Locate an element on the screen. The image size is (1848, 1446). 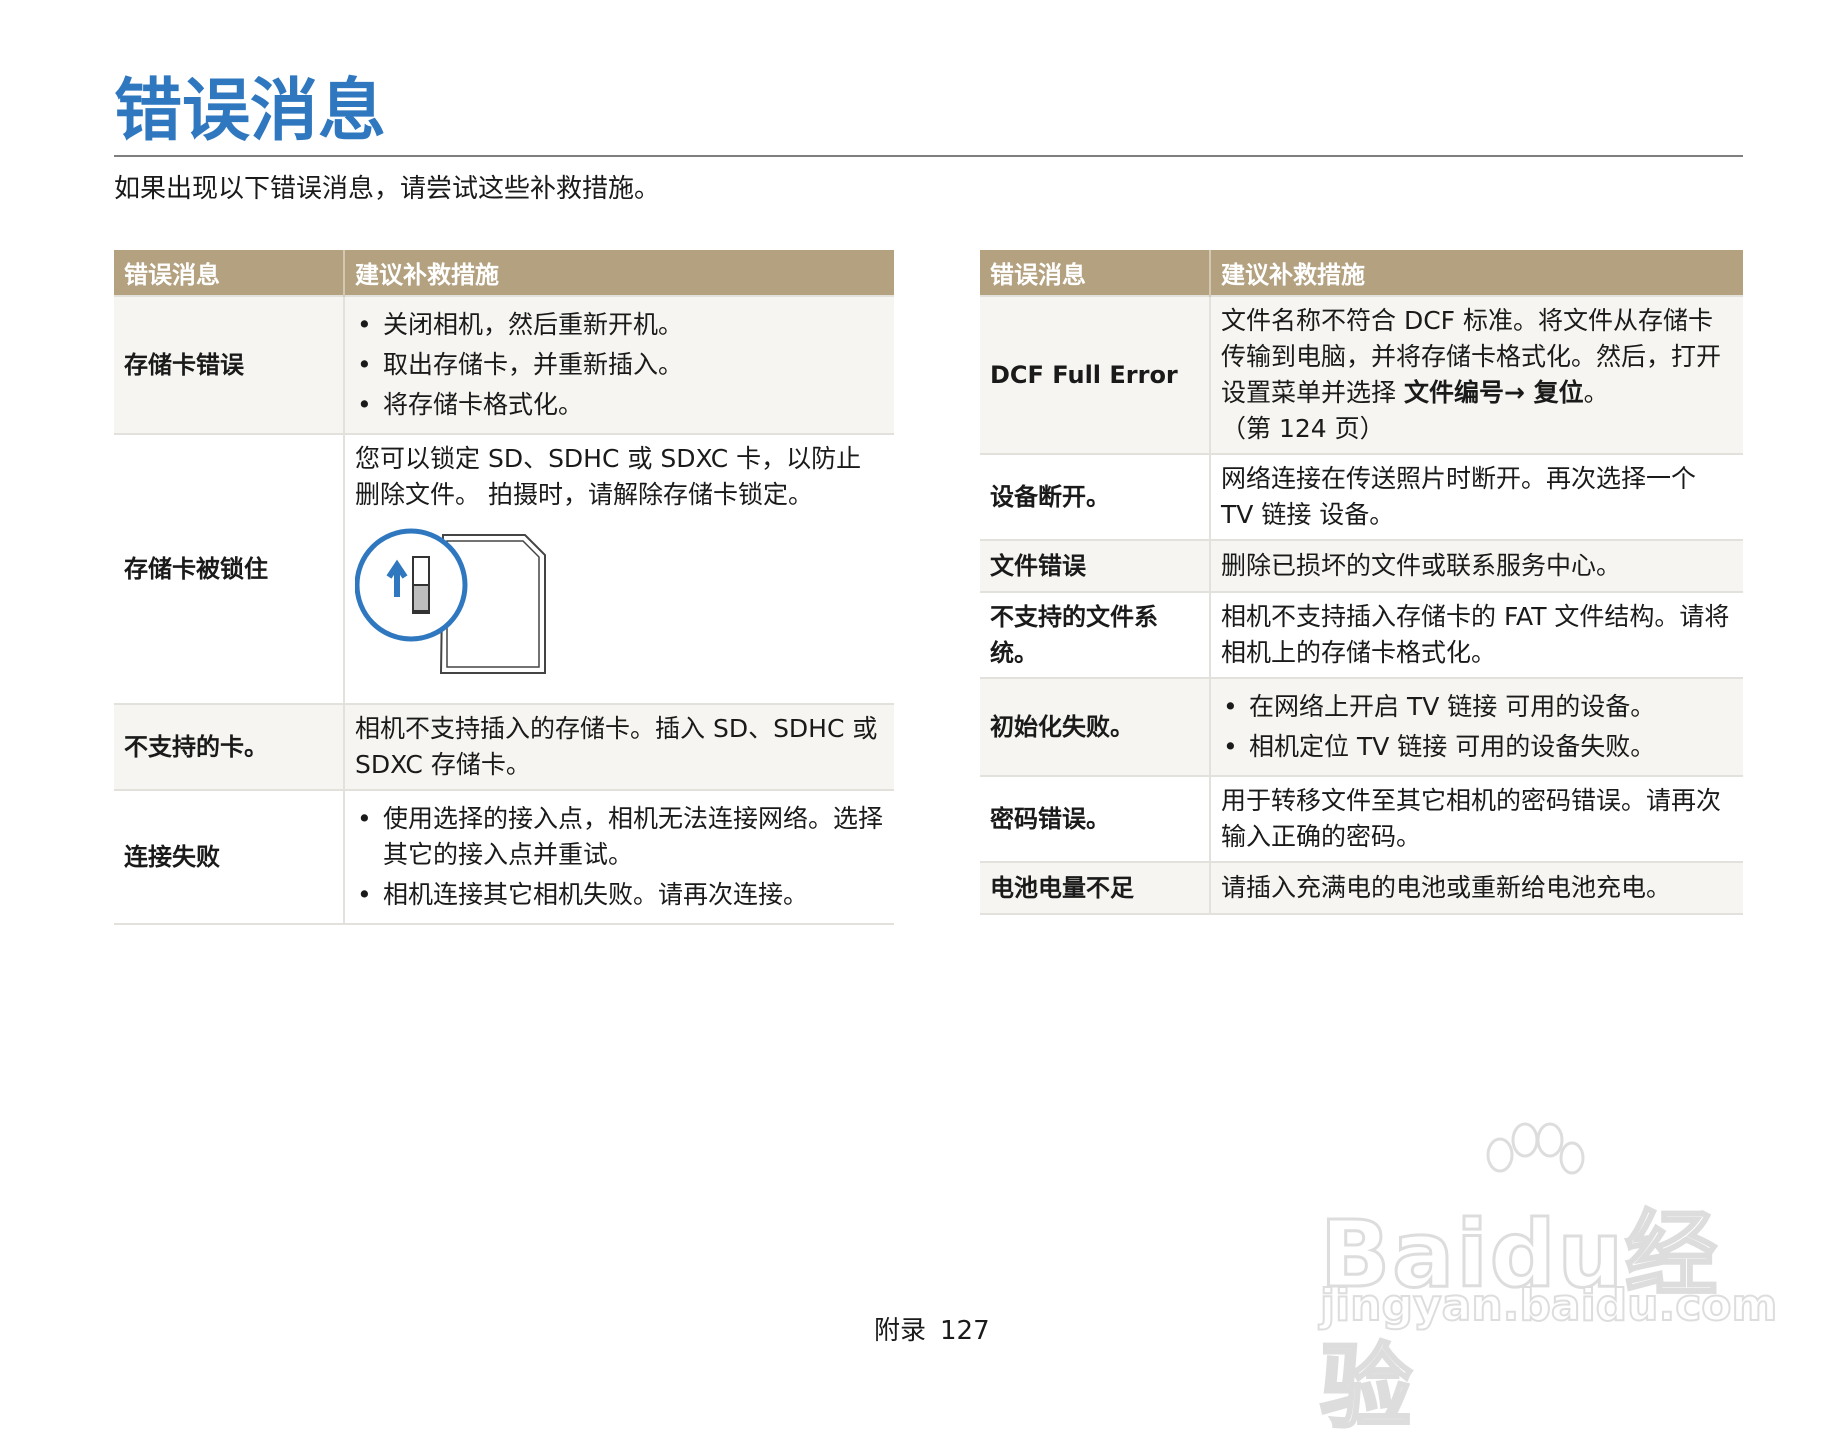
page-reference: （第 124 页） is located at coordinates (1303, 428).